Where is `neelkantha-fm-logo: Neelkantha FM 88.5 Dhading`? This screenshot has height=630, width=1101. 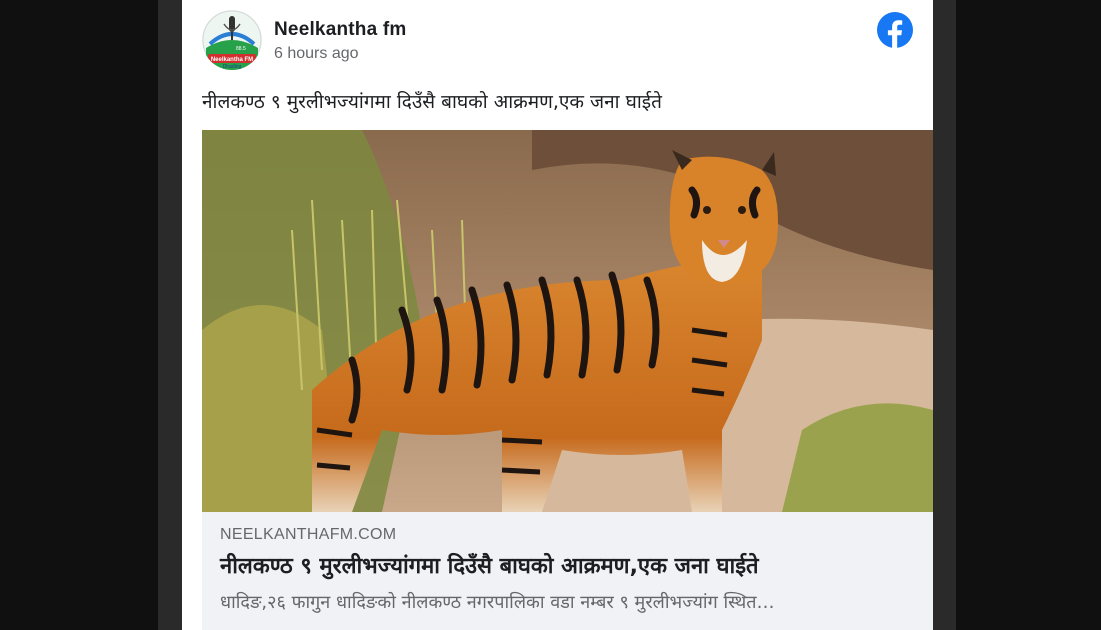 neelkantha-fm-logo: Neelkantha FM 88.5 Dhading is located at coordinates (232, 40).